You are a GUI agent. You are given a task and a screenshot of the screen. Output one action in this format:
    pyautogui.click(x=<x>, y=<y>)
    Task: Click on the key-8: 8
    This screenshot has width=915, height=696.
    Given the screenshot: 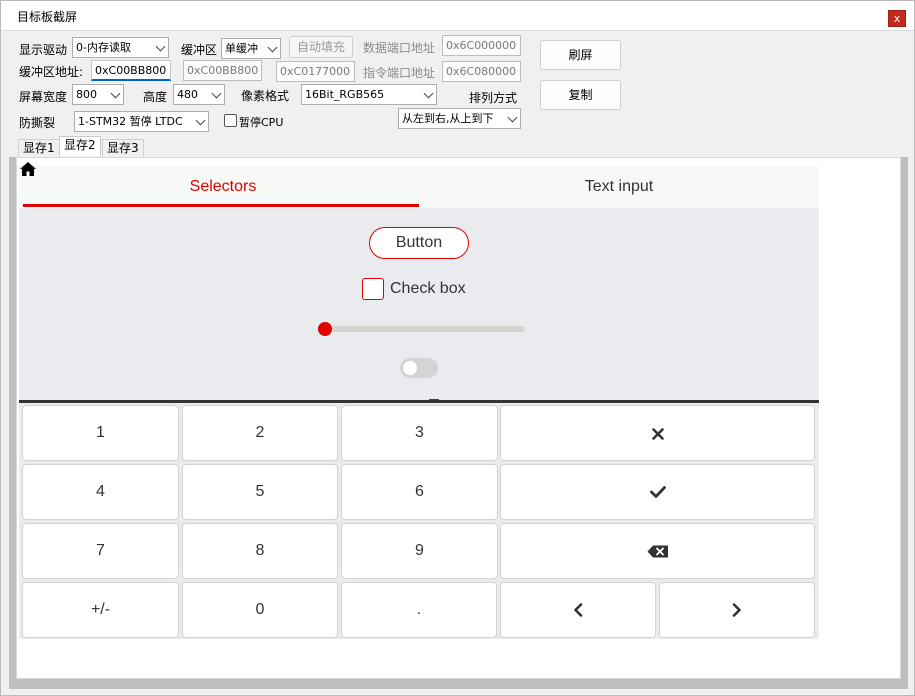 What is the action you would take?
    pyautogui.click(x=260, y=551)
    